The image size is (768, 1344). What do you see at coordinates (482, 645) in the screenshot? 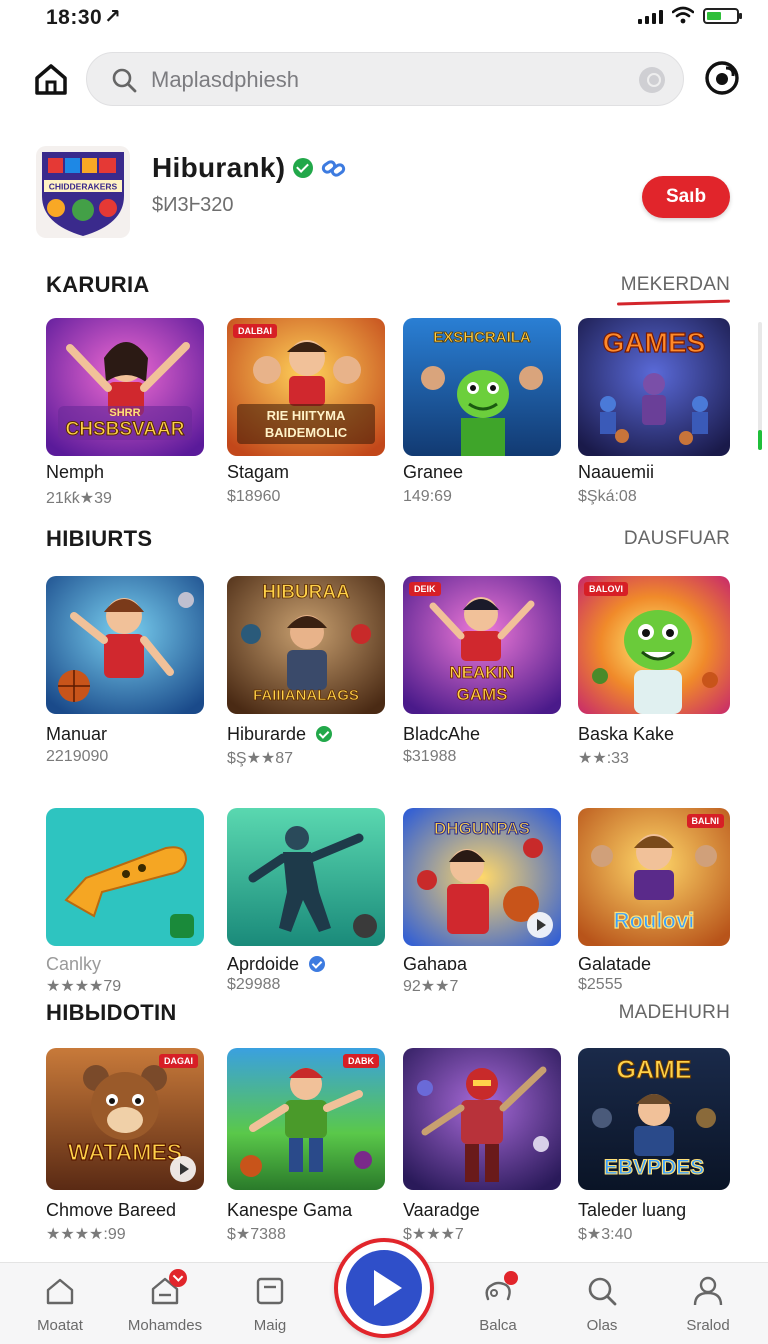
I see `game-thumbnail: NEAKIN GAMS DEIK` at bounding box center [482, 645].